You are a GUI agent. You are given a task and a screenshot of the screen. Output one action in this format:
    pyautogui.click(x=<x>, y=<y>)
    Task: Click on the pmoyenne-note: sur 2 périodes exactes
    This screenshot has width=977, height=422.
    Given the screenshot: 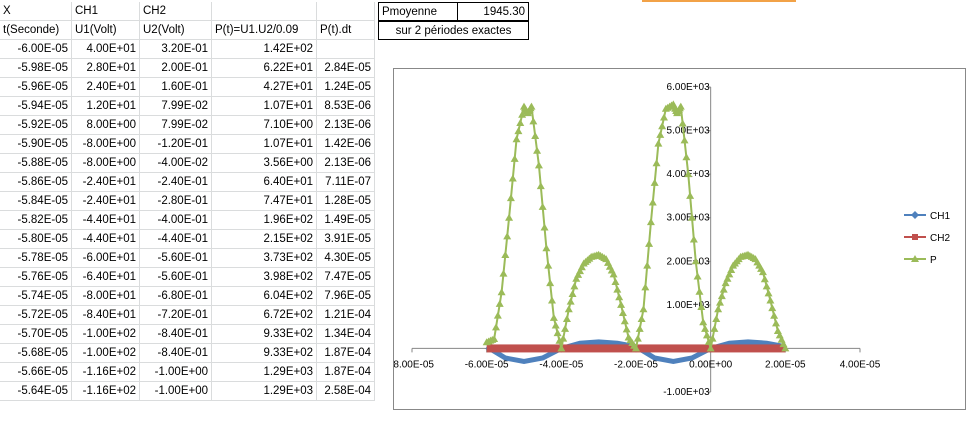 What is the action you would take?
    pyautogui.click(x=453, y=30)
    